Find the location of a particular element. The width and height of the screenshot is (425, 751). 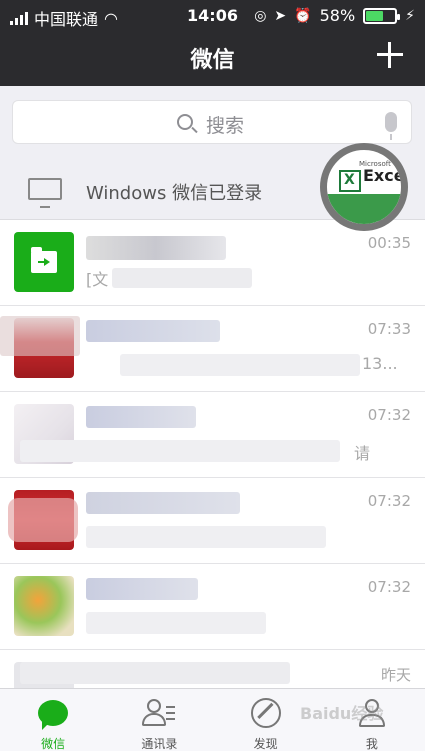

location-icon: ➤ is located at coordinates (280, 15).